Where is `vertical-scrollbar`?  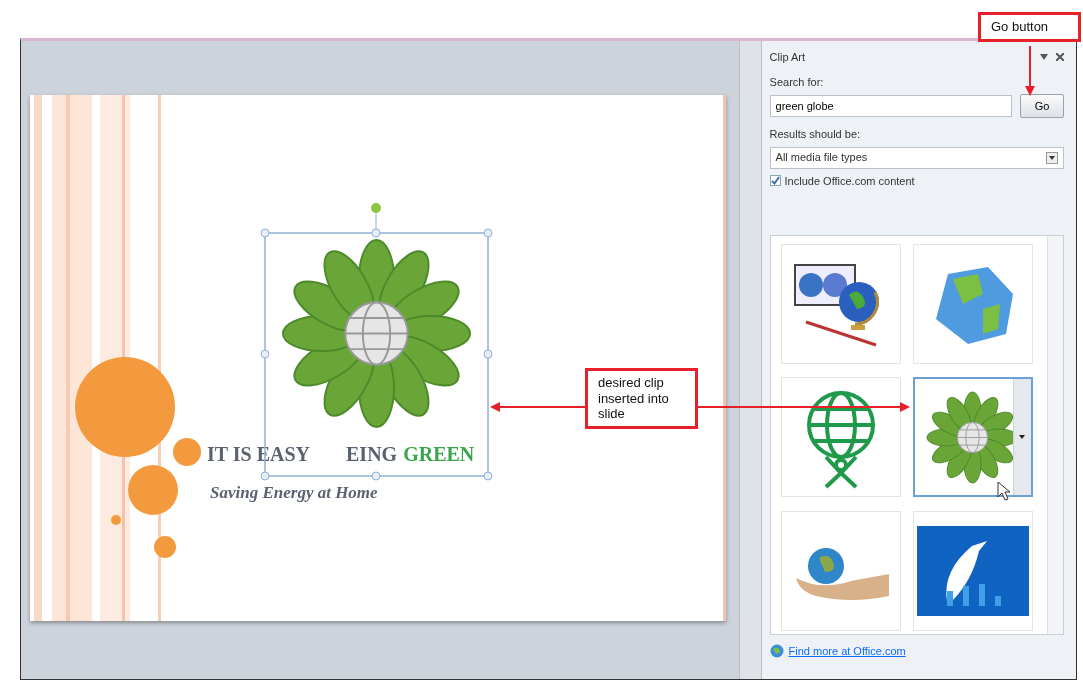 vertical-scrollbar is located at coordinates (749, 360).